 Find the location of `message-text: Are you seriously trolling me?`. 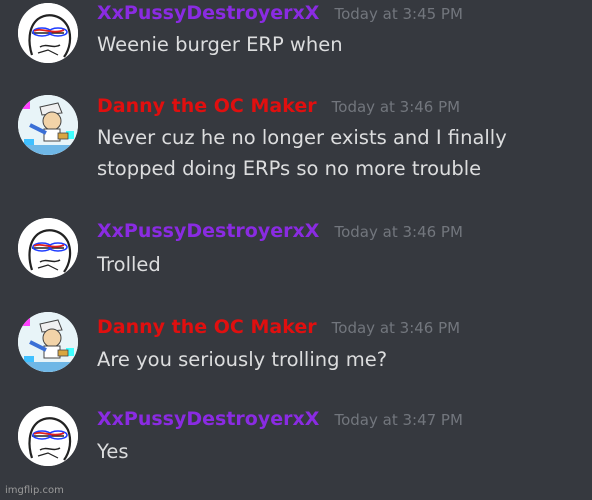

message-text: Are you seriously trolling me? is located at coordinates (242, 359).